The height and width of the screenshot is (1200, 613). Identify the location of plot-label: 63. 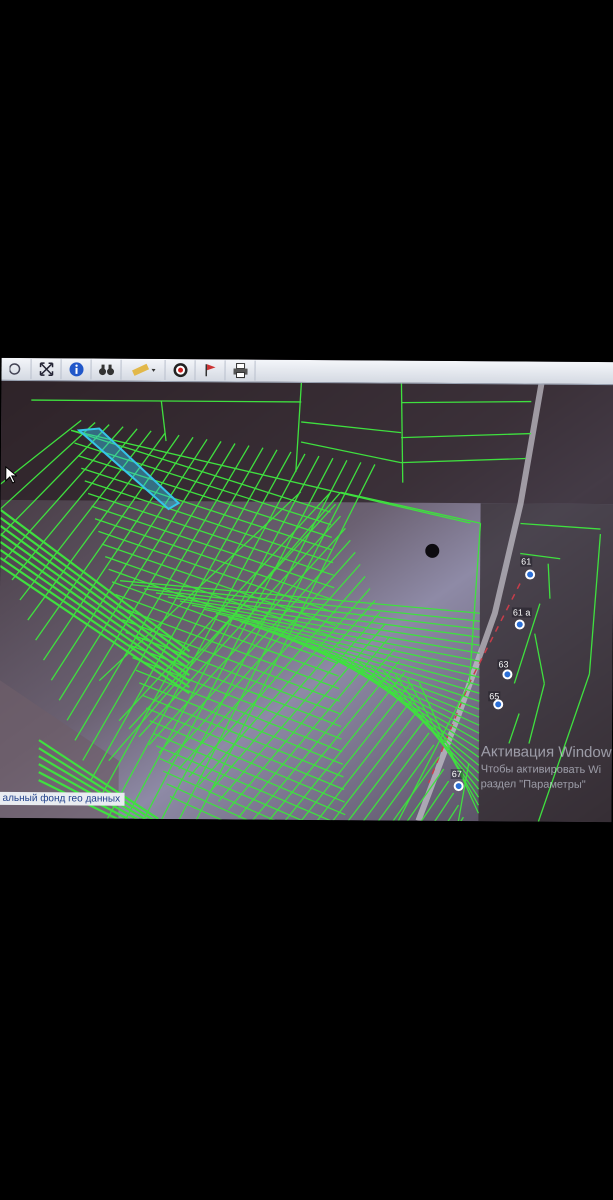
(503, 664).